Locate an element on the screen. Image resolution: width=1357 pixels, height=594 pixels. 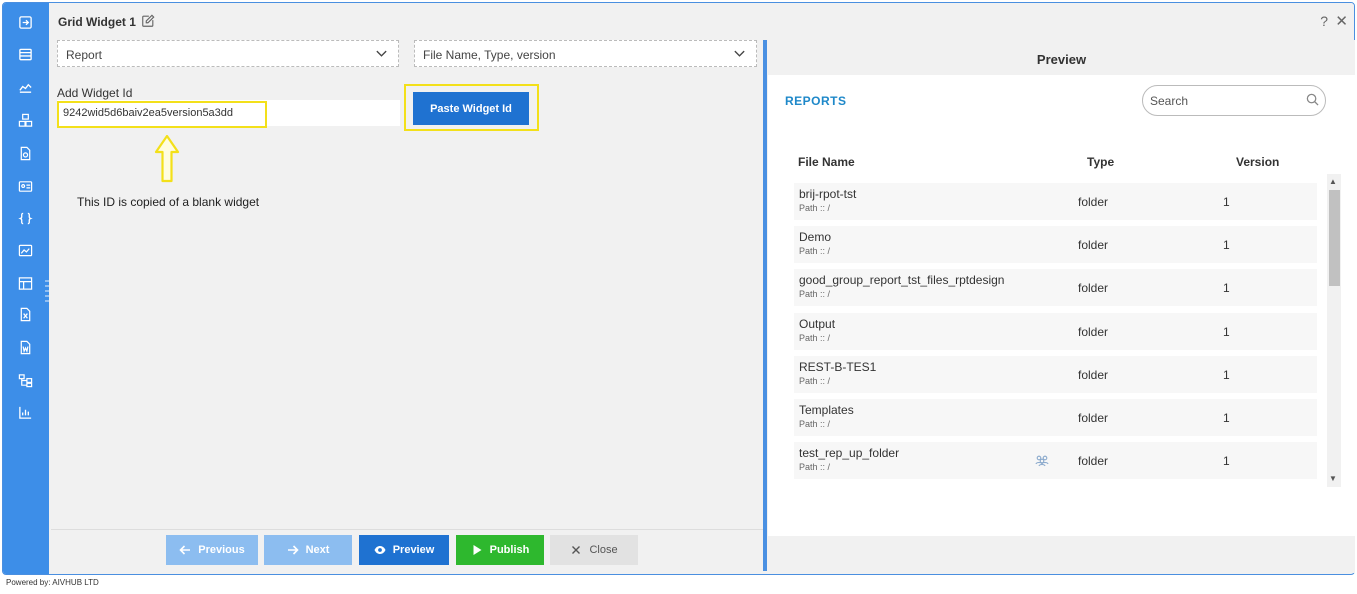
highlight-box-input is located at coordinates (162, 114).